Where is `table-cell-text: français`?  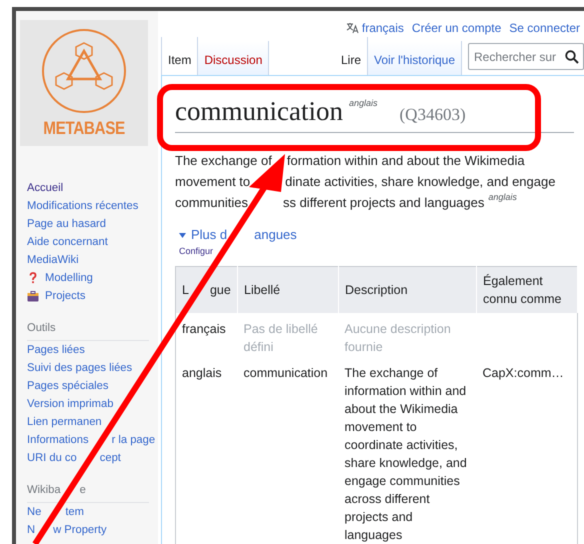 table-cell-text: français is located at coordinates (204, 329).